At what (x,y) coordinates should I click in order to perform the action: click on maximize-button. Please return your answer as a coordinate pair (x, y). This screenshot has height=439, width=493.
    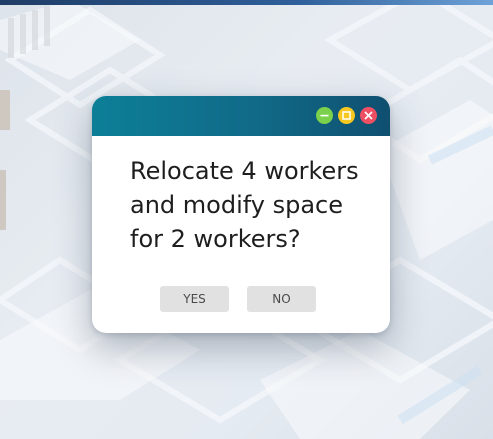
    Looking at the image, I should click on (346, 115).